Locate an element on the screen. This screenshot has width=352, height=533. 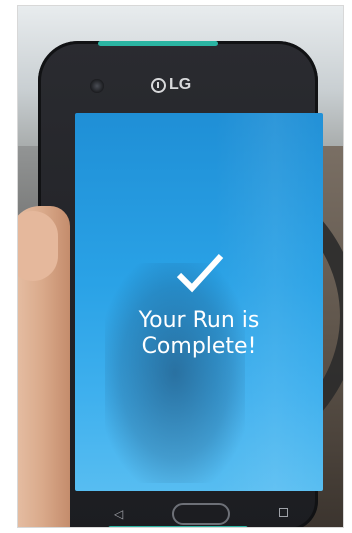
message-line-1: Your Run is is located at coordinates (199, 320).